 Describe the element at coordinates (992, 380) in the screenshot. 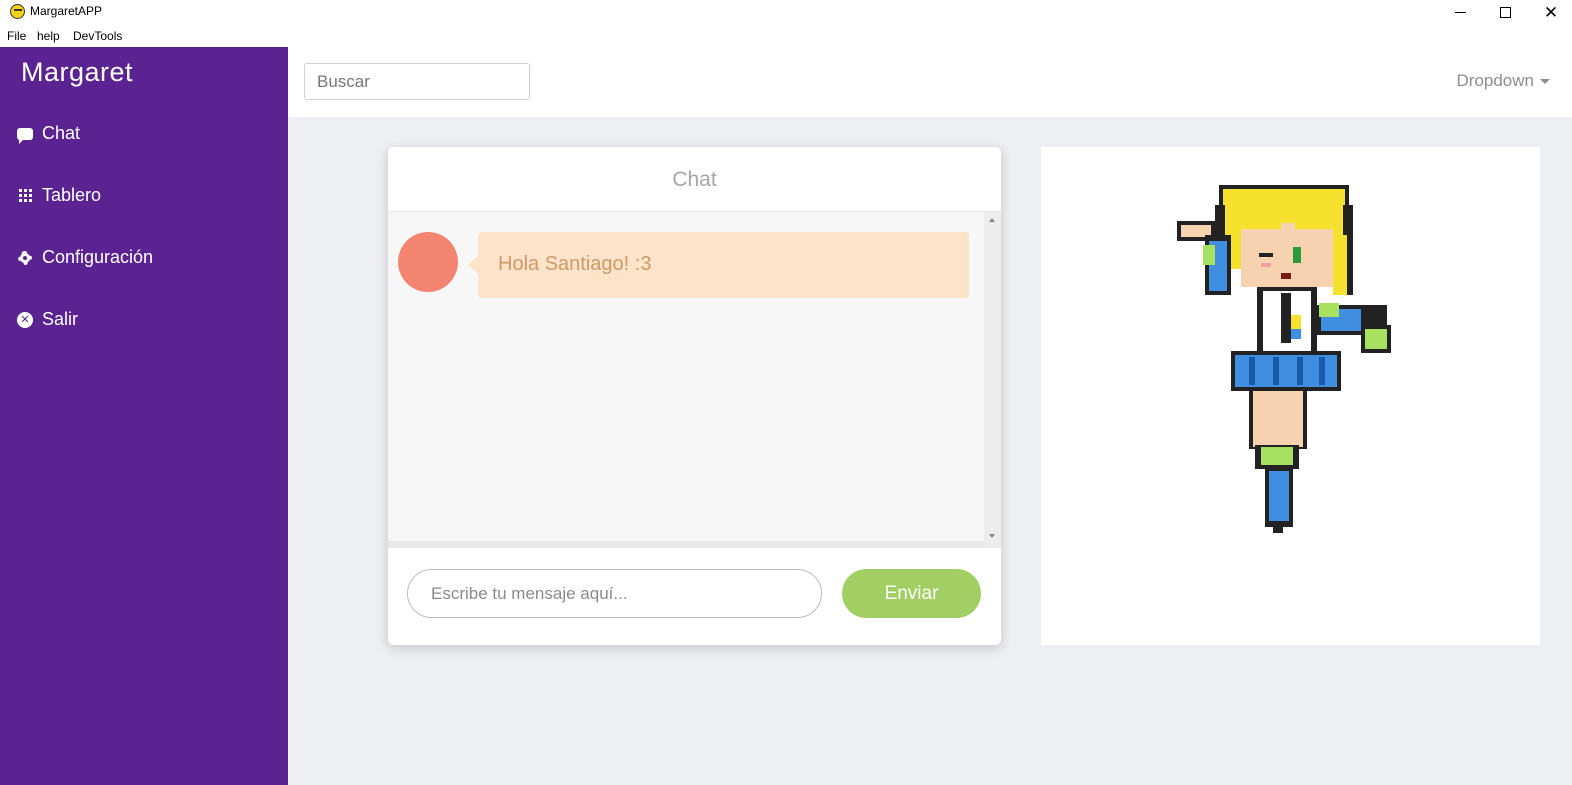

I see `vertical-scrollbar` at that location.